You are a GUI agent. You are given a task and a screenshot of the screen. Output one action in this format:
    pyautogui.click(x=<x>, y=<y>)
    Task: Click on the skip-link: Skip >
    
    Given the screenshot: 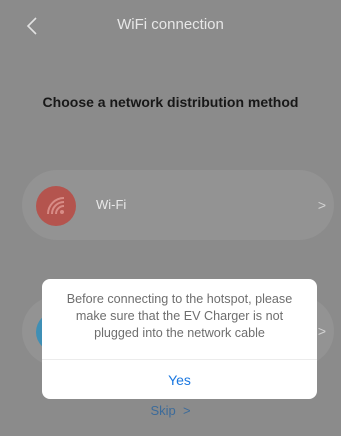 What is the action you would take?
    pyautogui.click(x=170, y=410)
    